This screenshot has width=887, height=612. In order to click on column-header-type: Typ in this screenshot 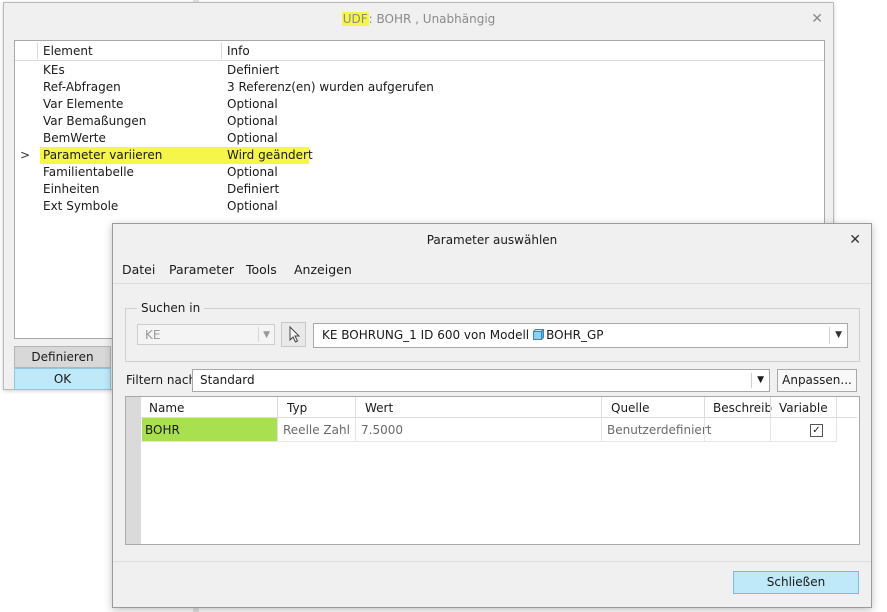, I will do `click(297, 407)`.